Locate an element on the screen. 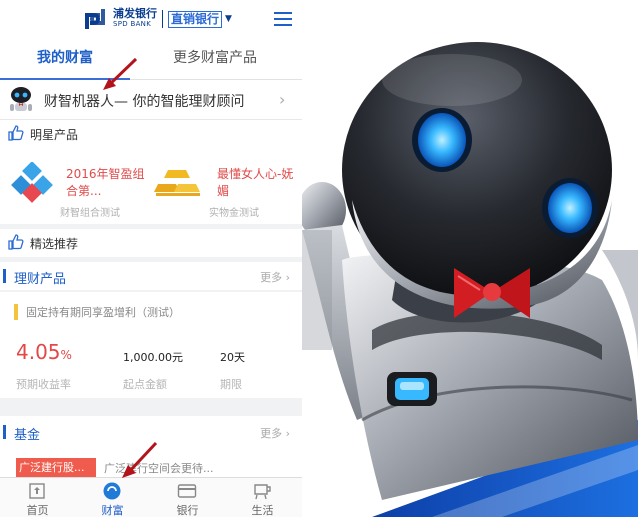  hamburger-menu-icon is located at coordinates (283, 19).